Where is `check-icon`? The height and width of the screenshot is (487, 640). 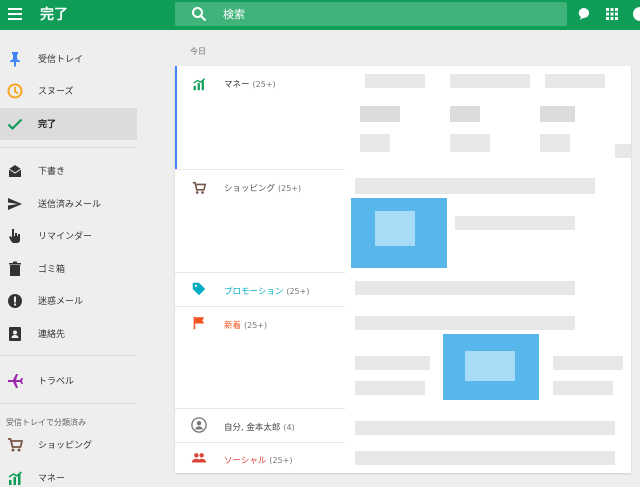 check-icon is located at coordinates (15, 124).